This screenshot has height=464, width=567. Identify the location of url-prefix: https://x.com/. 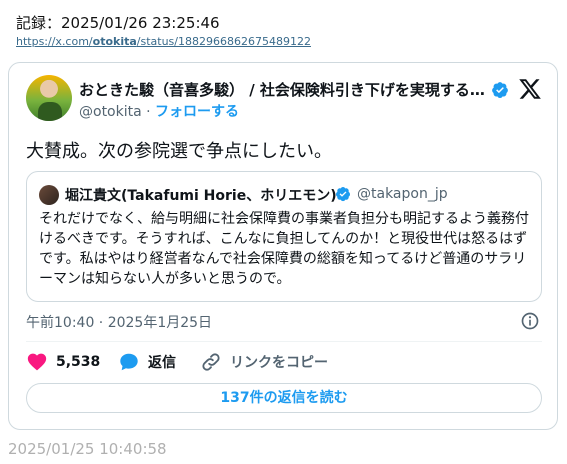
(54, 41).